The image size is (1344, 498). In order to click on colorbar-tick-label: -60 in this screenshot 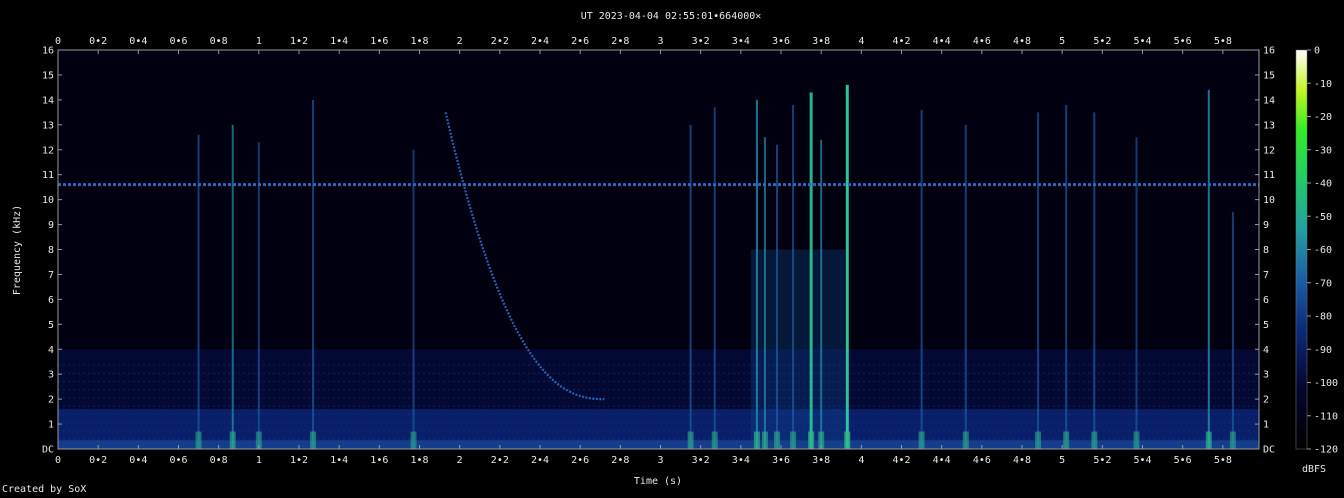, I will do `click(1323, 250)`.